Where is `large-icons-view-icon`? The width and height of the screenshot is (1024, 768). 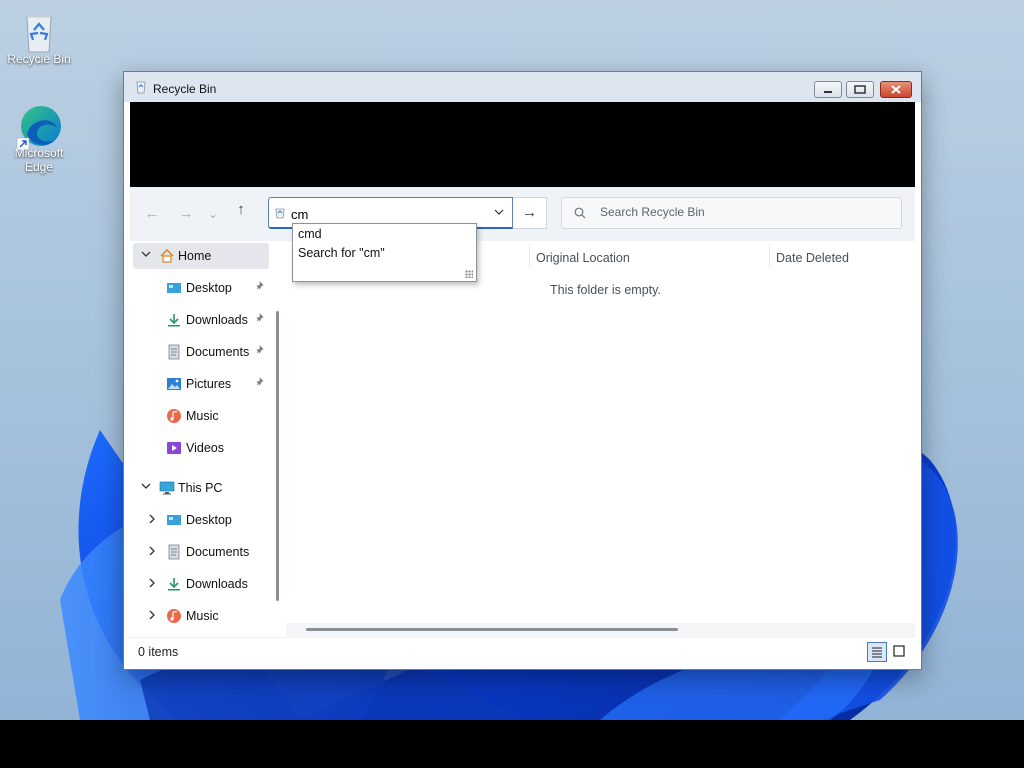 large-icons-view-icon is located at coordinates (899, 651).